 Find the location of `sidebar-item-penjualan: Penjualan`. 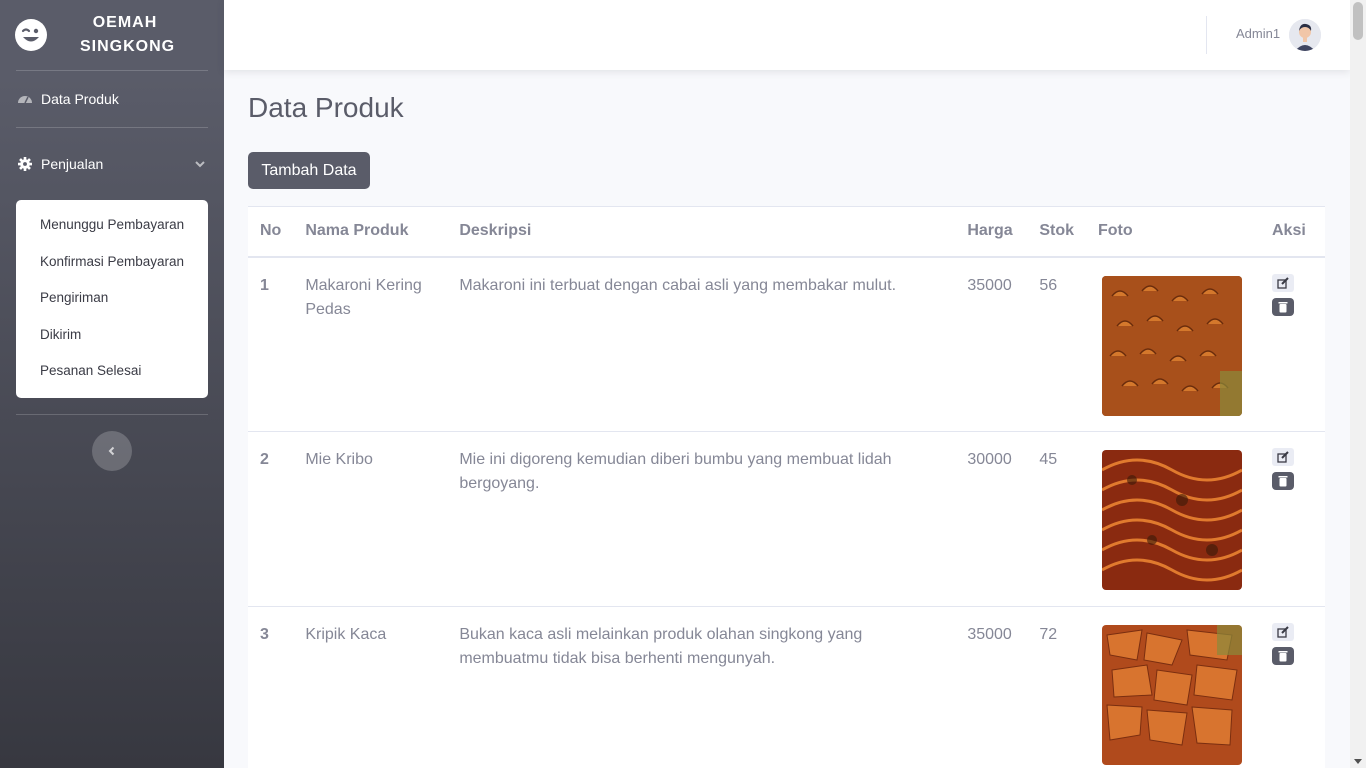

sidebar-item-penjualan: Penjualan is located at coordinates (112, 164).